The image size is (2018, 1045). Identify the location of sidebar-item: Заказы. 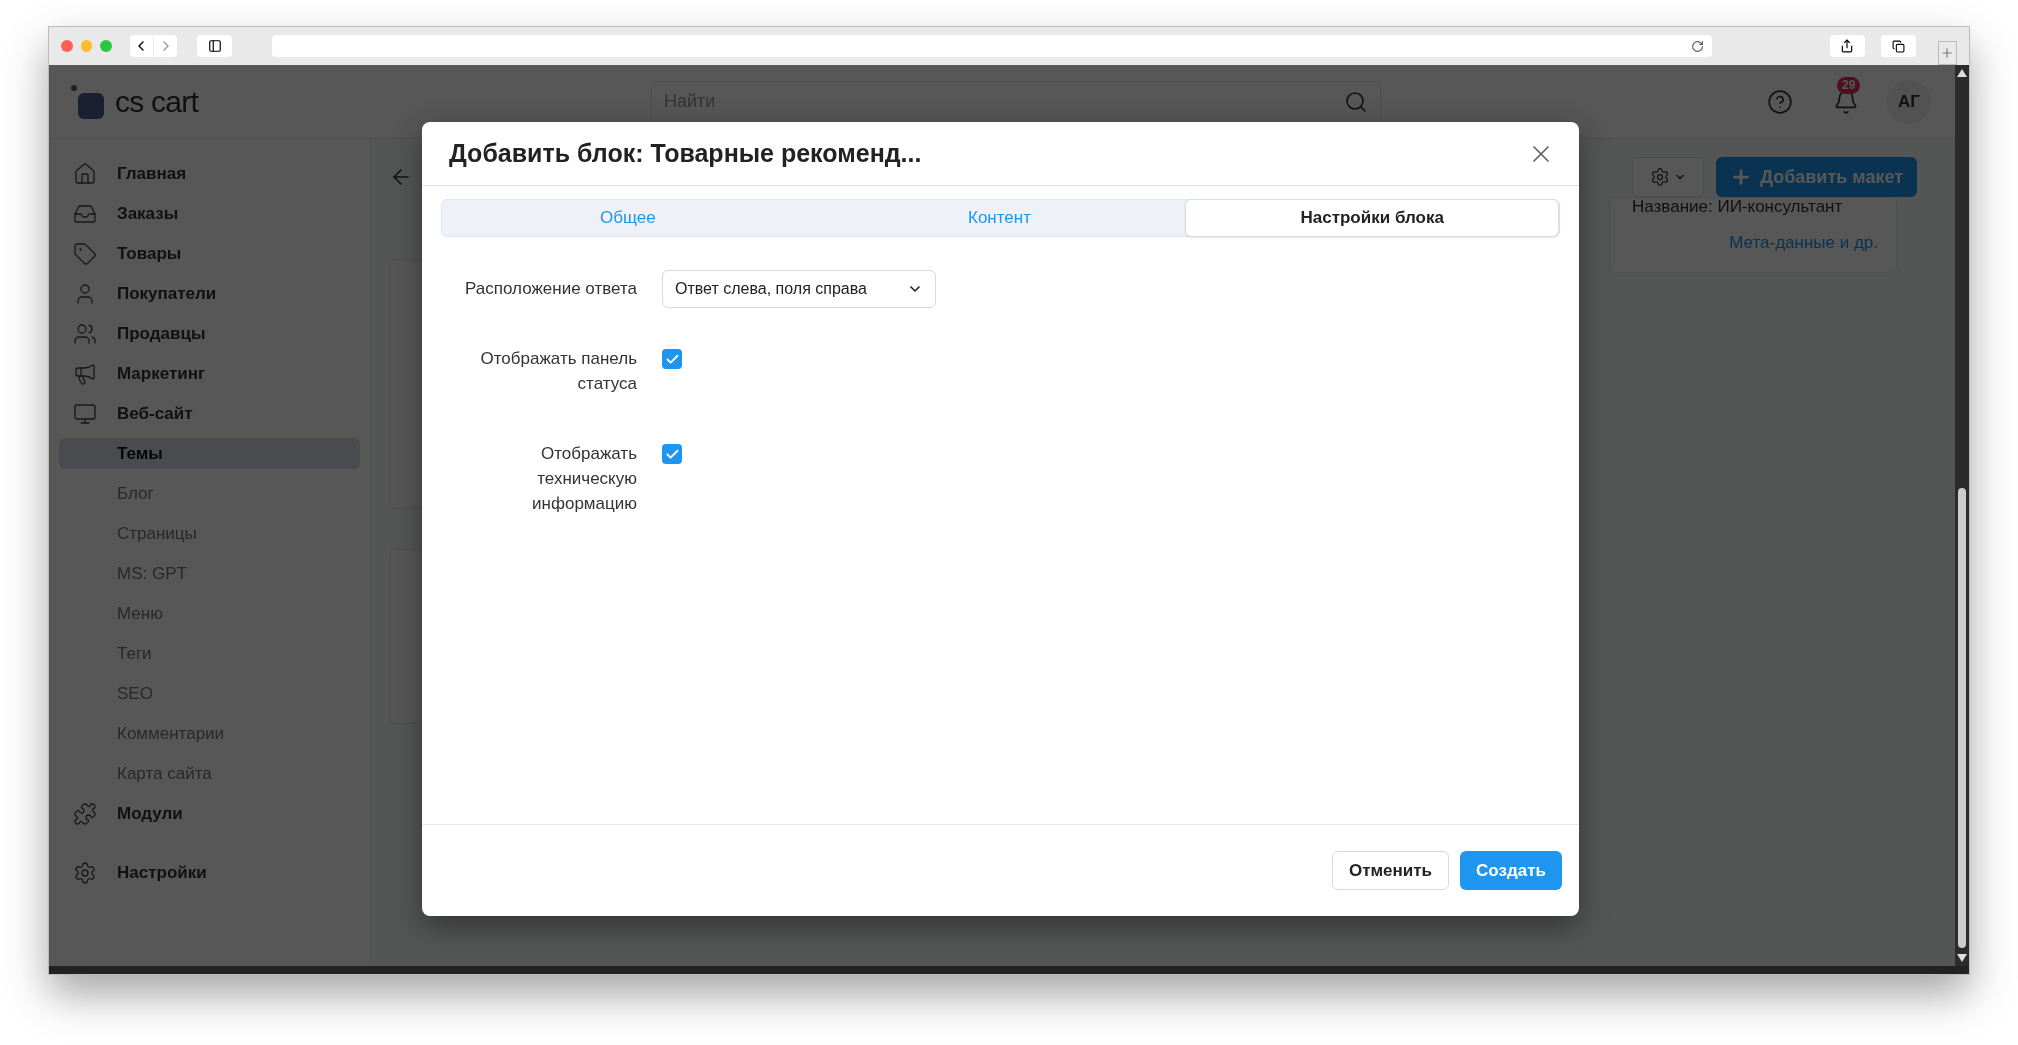
(209, 213).